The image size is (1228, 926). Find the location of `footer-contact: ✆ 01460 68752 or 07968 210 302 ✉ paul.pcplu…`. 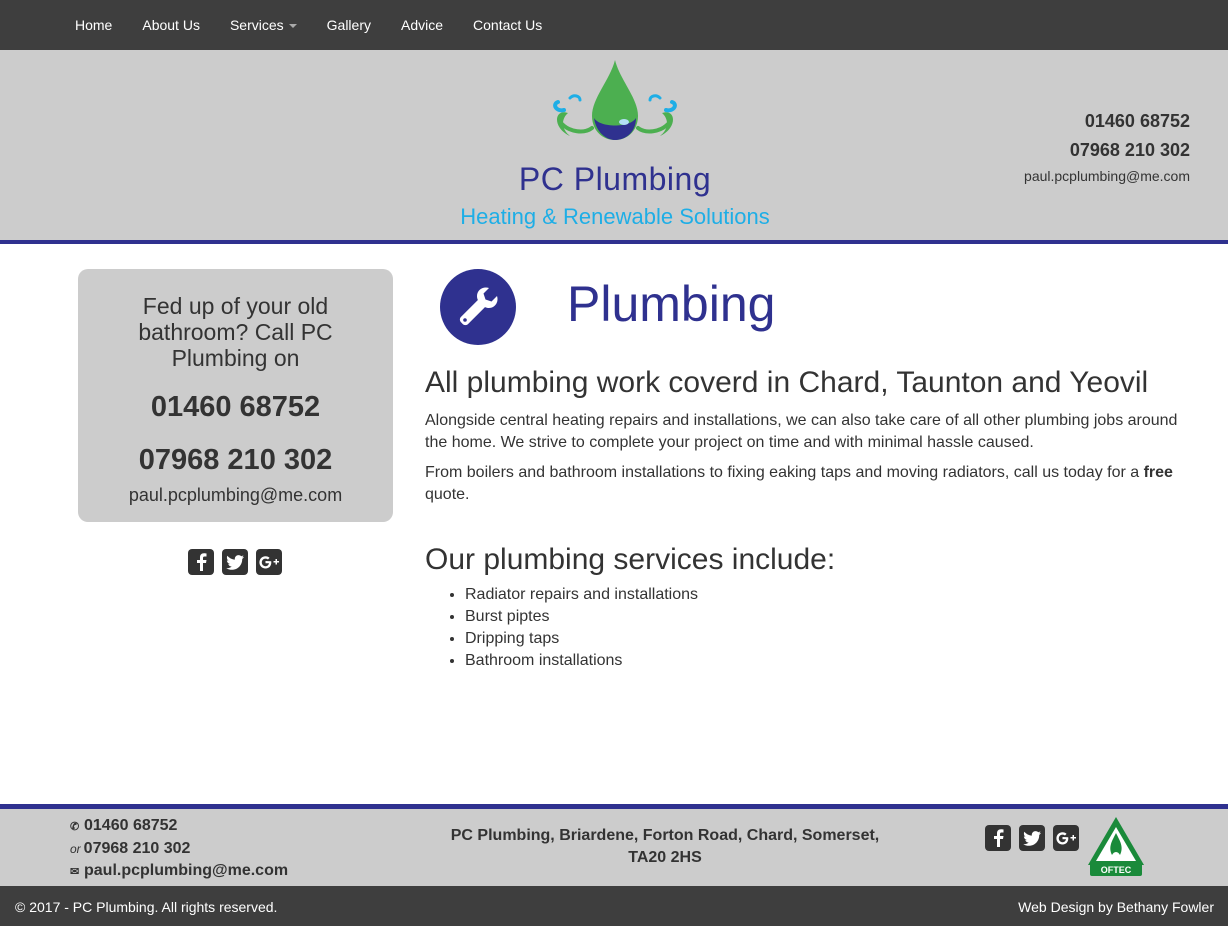

footer-contact: ✆ 01460 68752 or 07968 210 302 ✉ paul.pcplu… is located at coordinates (179, 849).